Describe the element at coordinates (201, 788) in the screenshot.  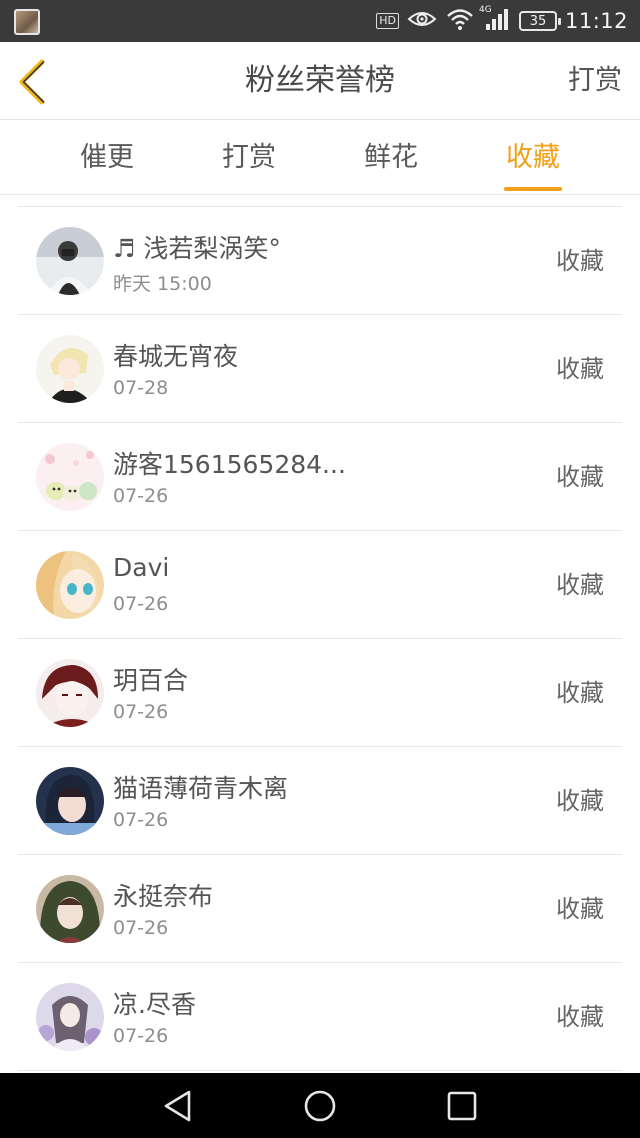
I see `fan-name: 猫语薄荷青木离` at that location.